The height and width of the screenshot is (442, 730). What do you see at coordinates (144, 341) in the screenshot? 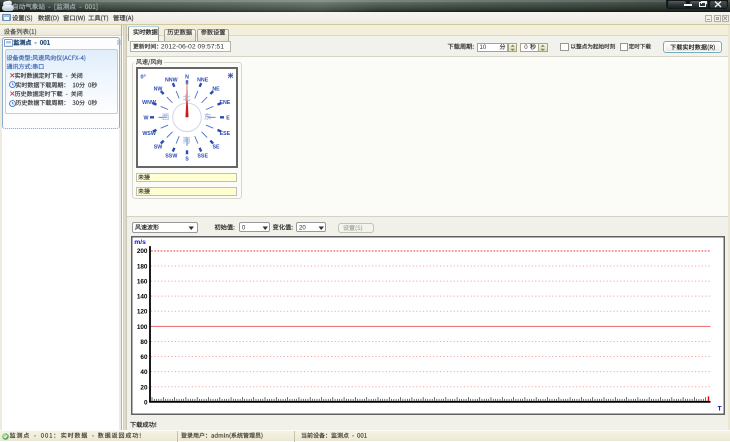
I see `svg-text: 80` at bounding box center [144, 341].